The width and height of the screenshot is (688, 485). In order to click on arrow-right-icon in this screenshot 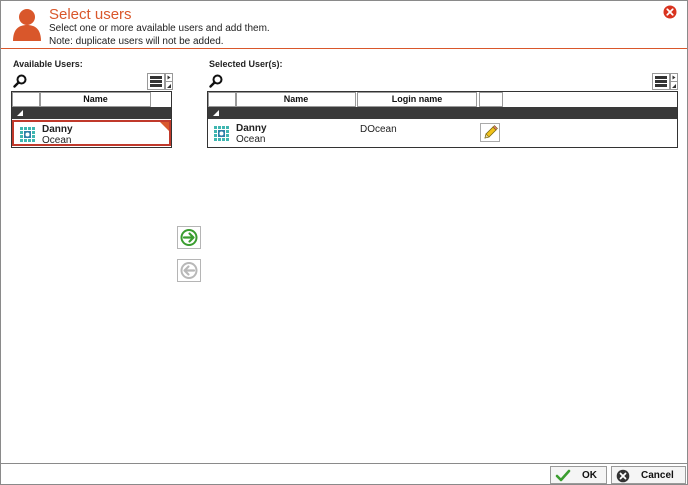, I will do `click(189, 237)`.